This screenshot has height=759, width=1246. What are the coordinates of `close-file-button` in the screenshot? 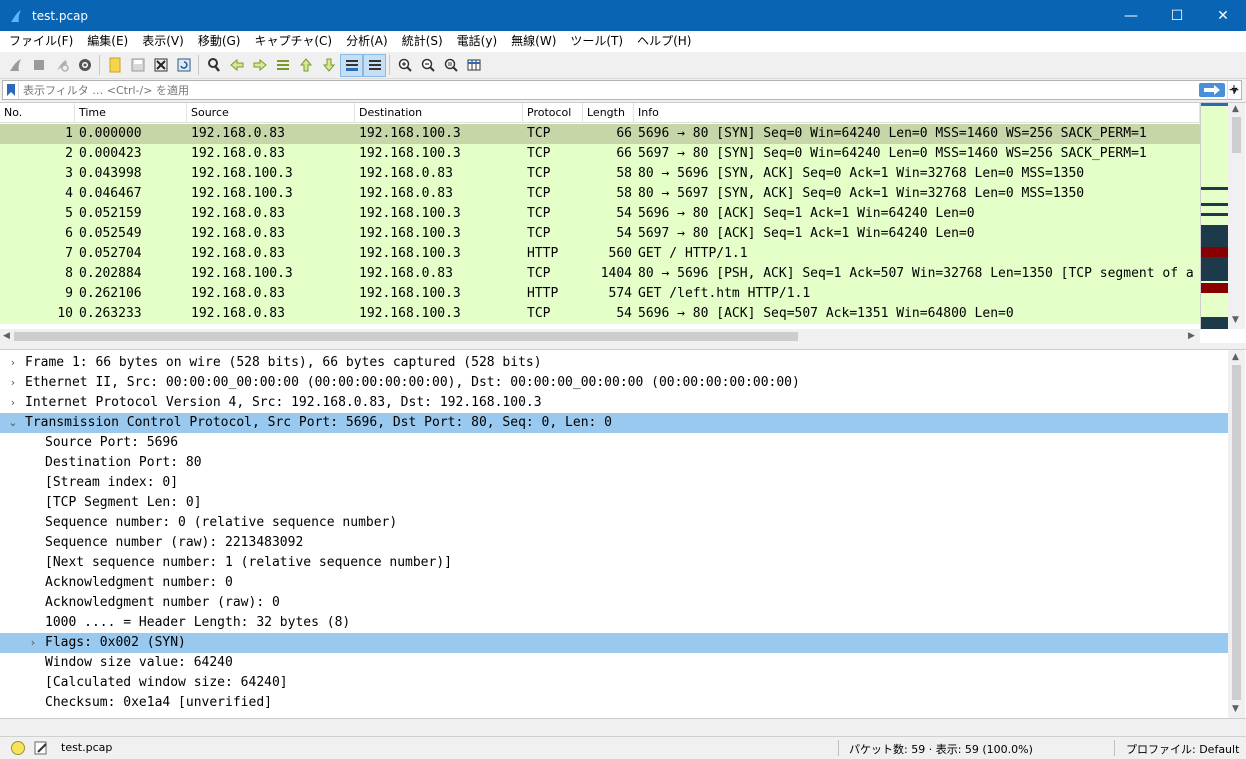 It's located at (160, 65).